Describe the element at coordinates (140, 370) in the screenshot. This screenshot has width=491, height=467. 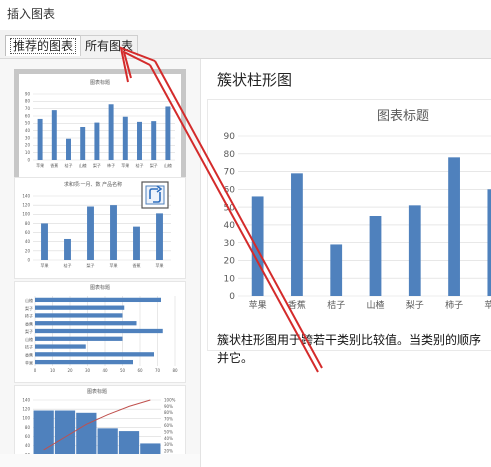
I see `x-tick-label: 60` at that location.